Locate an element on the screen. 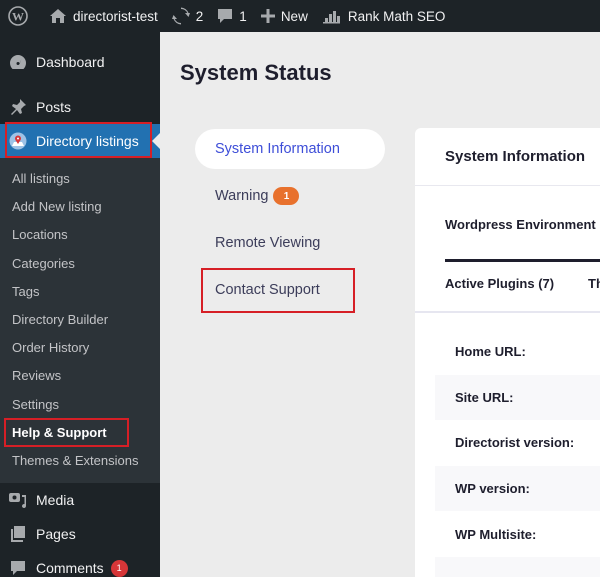 This screenshot has width=600, height=577. row-home-url: Home URL: is located at coordinates (490, 352).